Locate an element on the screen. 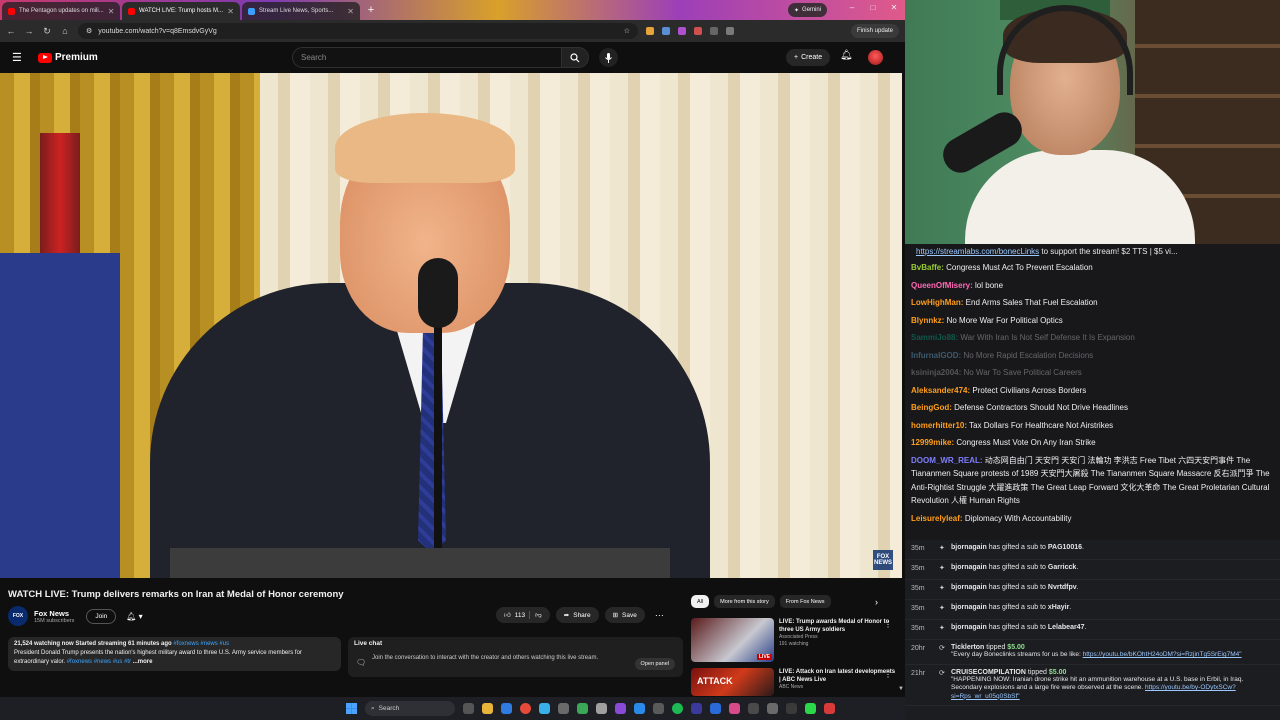  chat-username: 12999mike: is located at coordinates (932, 442).